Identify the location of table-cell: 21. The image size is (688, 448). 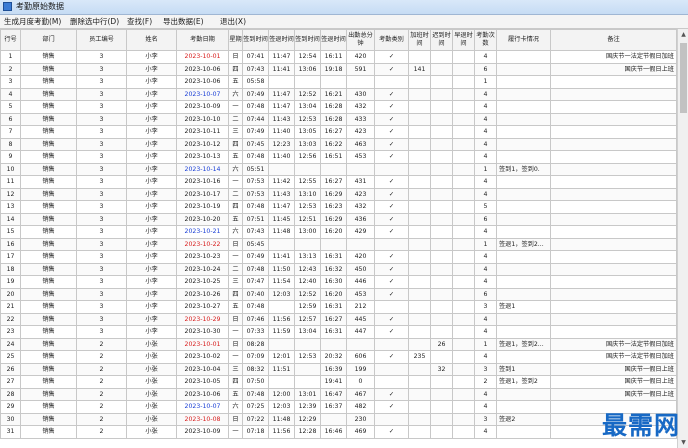
(10, 307).